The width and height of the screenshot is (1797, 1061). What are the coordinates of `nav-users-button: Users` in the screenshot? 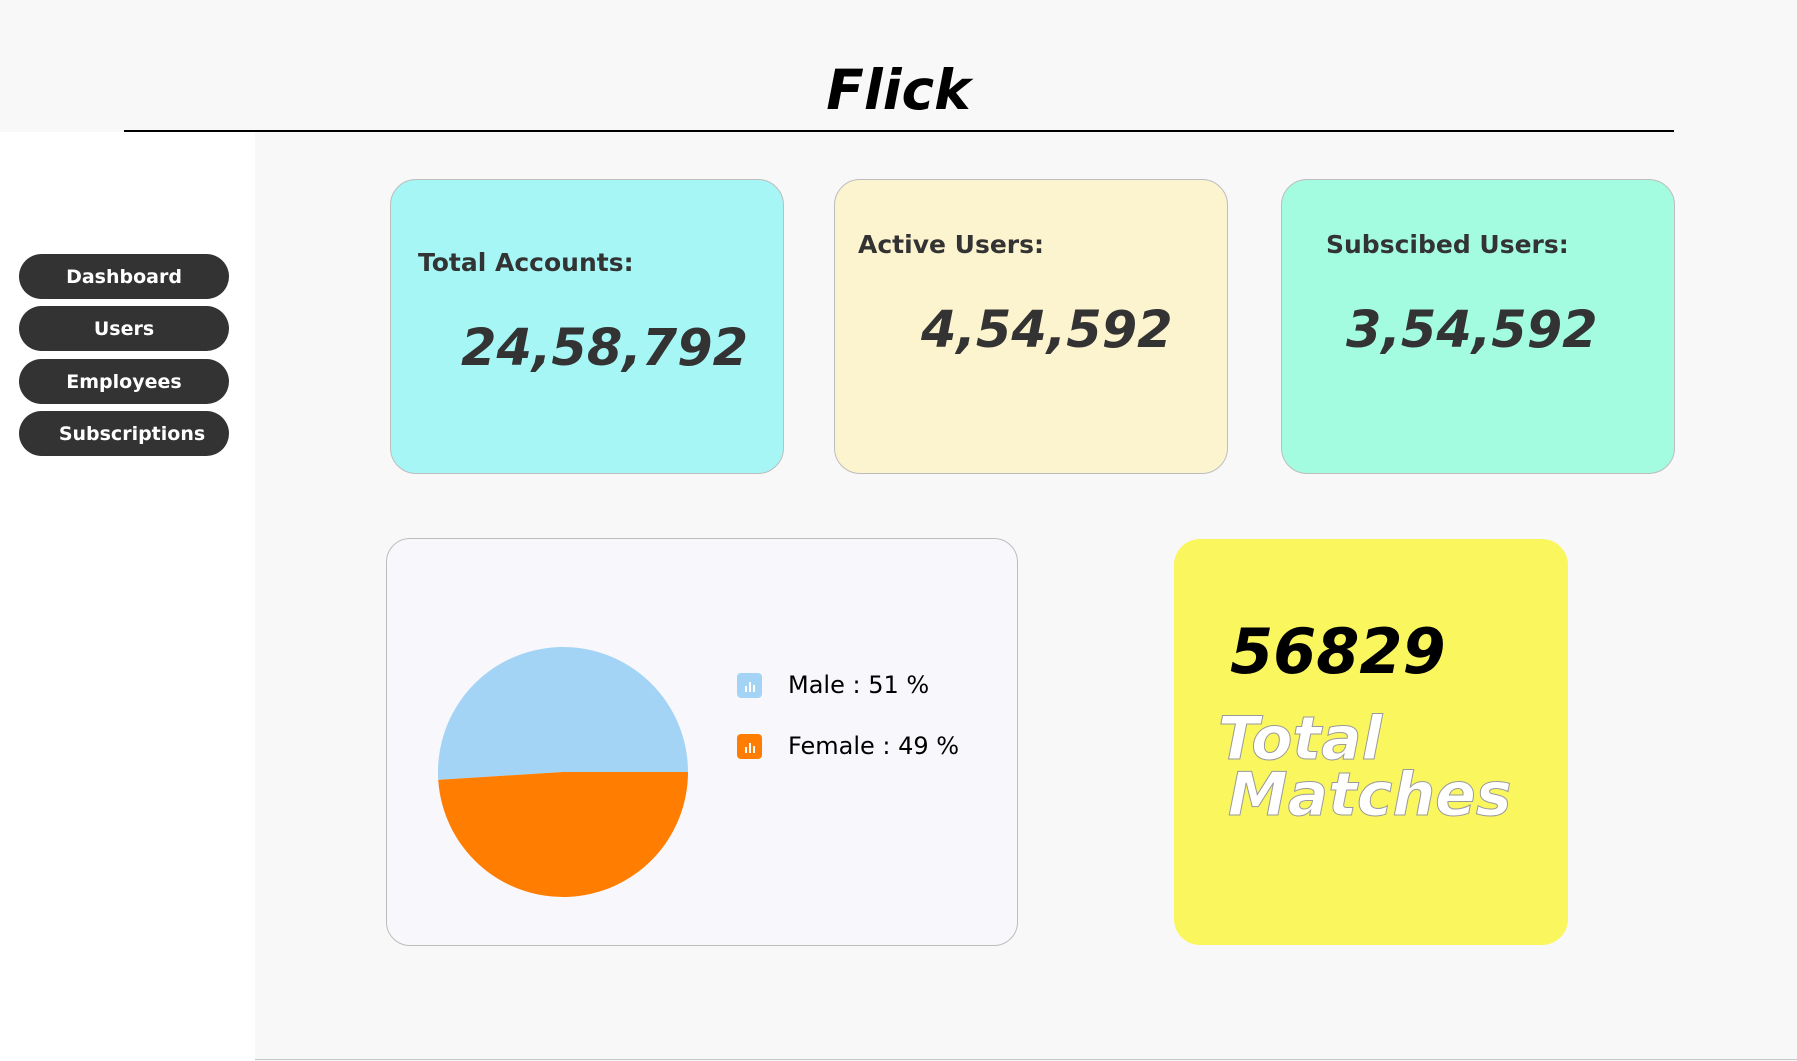 It's located at (124, 328).